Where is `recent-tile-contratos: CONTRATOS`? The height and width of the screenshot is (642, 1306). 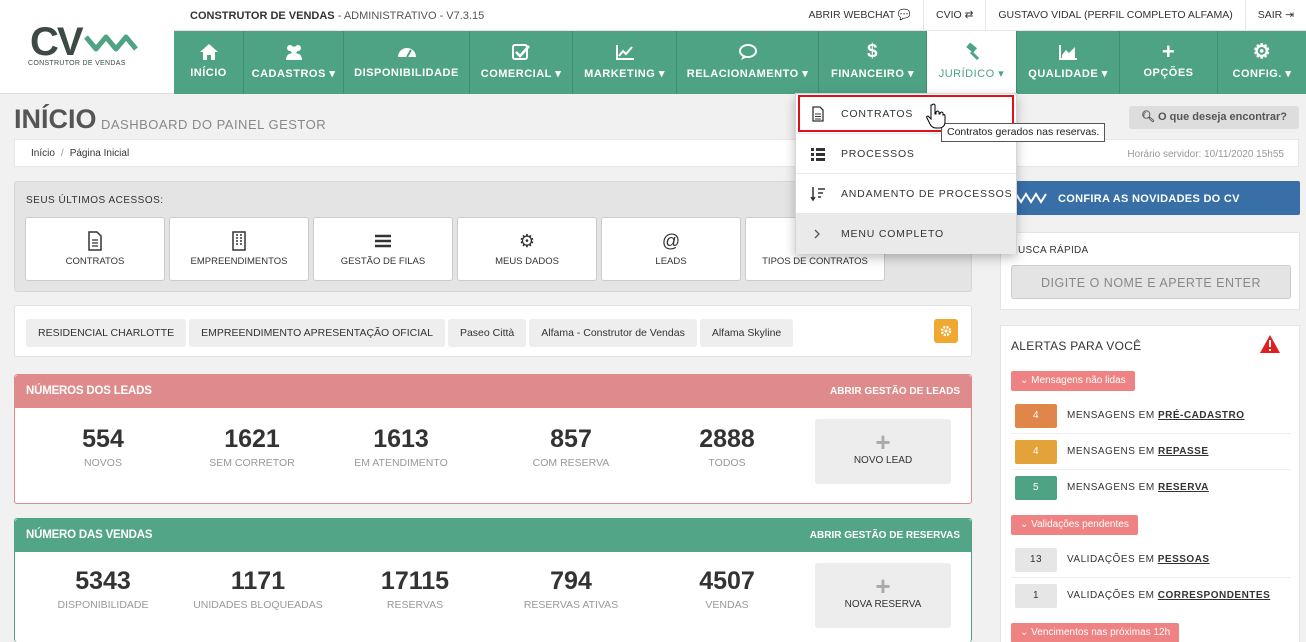
recent-tile-contratos: CONTRATOS is located at coordinates (95, 249).